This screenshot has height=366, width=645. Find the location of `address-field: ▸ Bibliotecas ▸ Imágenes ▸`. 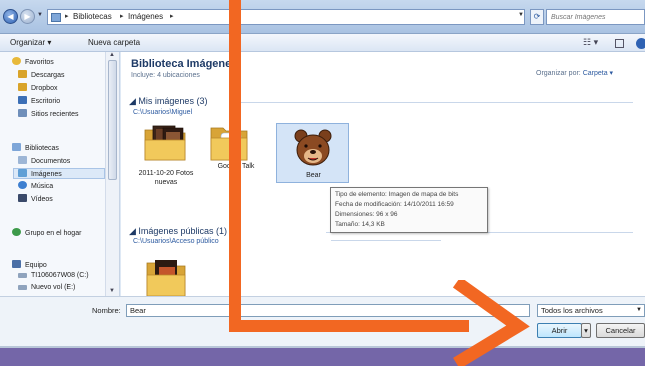

address-field: ▸ Bibliotecas ▸ Imágenes ▸ is located at coordinates (286, 17).